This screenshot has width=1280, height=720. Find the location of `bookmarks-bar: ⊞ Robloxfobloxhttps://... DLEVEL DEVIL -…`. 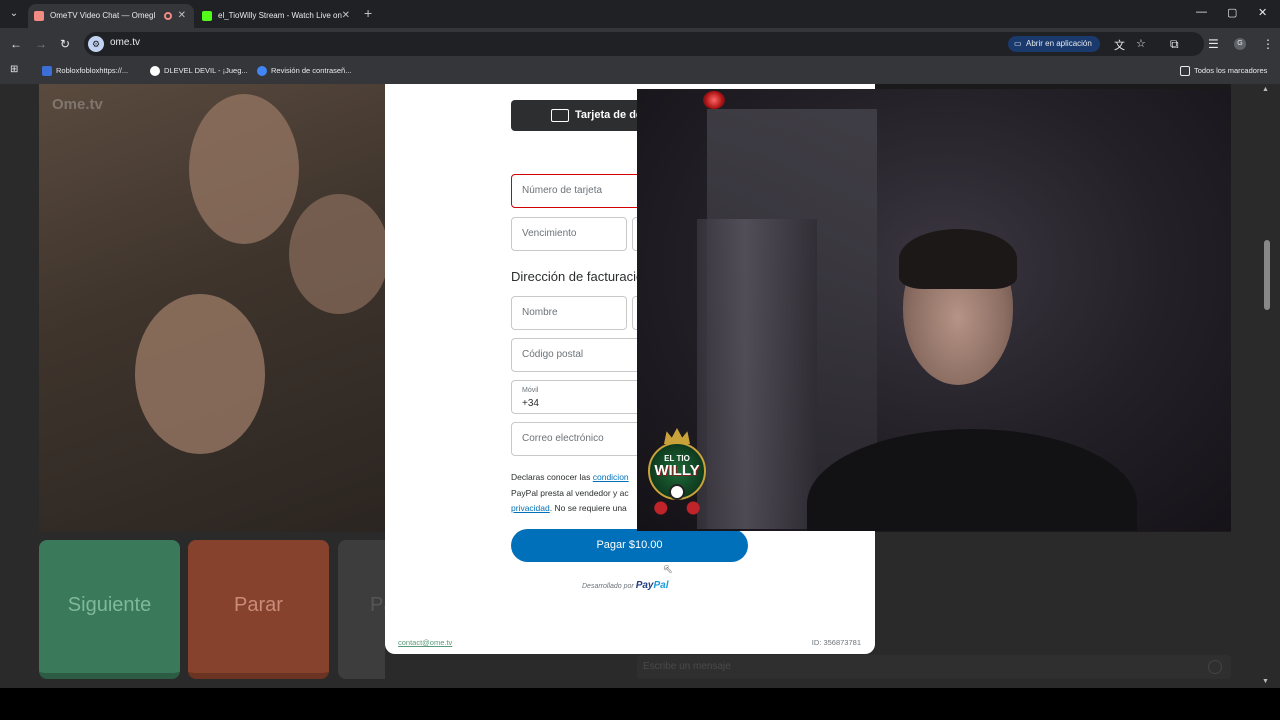

bookmarks-bar: ⊞ Robloxfobloxhttps://... DLEVEL DEVIL -… is located at coordinates (640, 72).